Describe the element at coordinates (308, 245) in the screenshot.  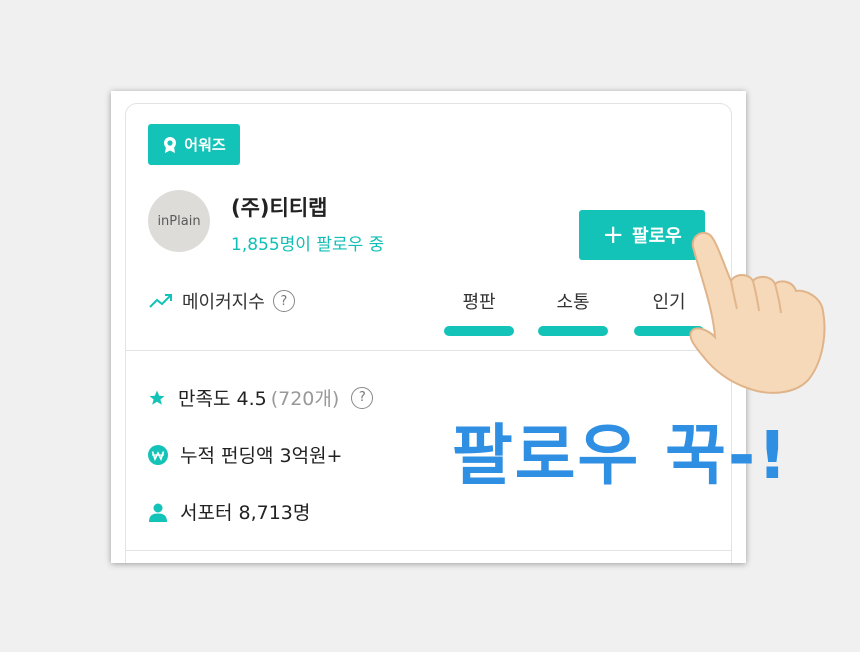
I see `follower-count: 1,855명이 팔로우 중` at that location.